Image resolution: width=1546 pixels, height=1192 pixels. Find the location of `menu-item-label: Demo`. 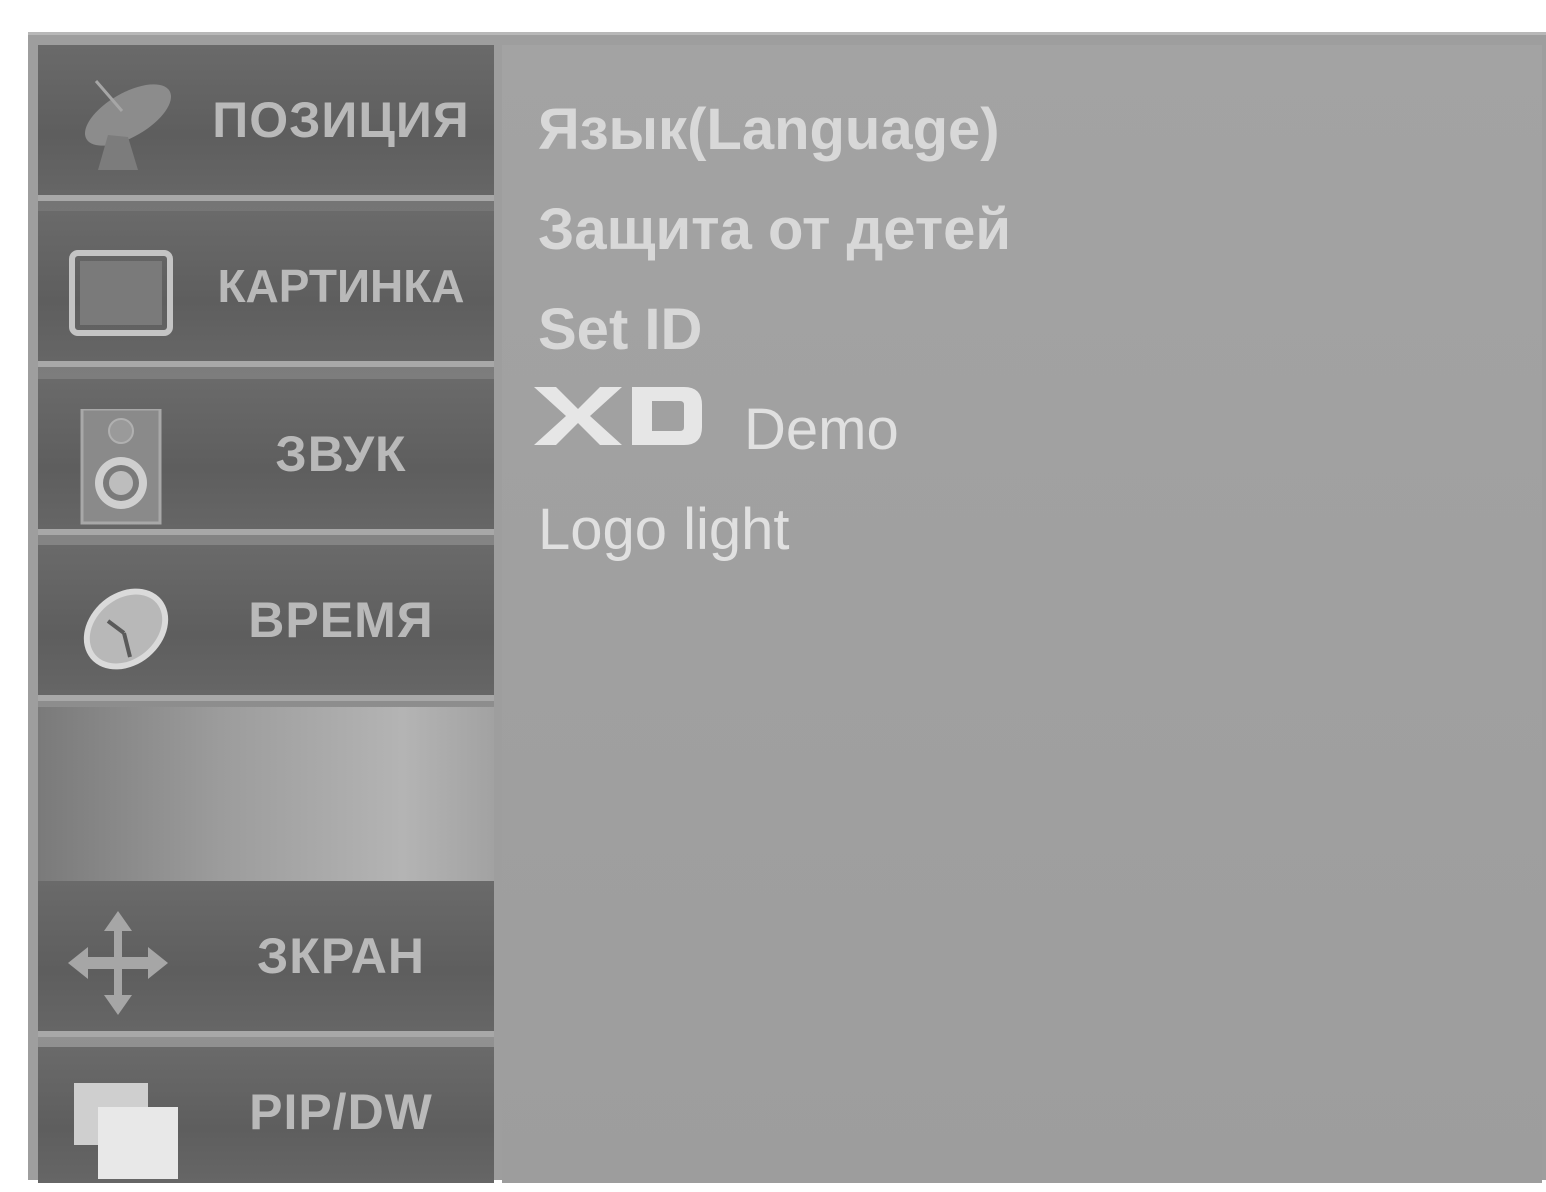

menu-item-label: Demo is located at coordinates (821, 429).